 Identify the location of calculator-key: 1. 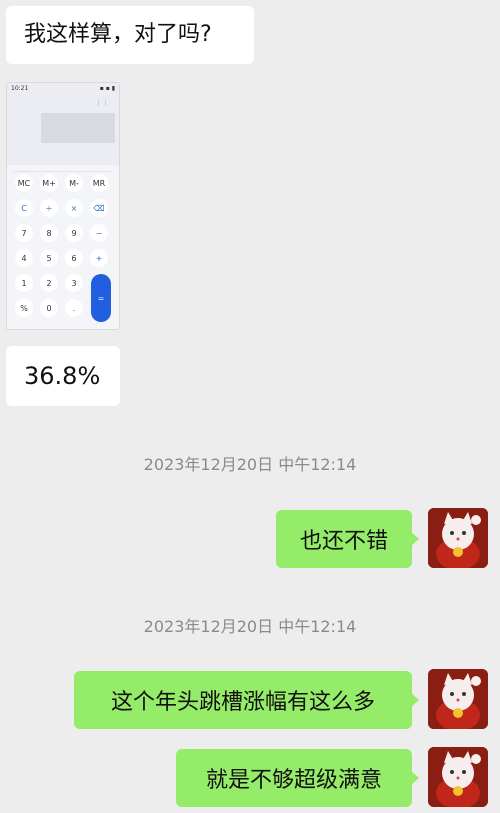
(24, 283).